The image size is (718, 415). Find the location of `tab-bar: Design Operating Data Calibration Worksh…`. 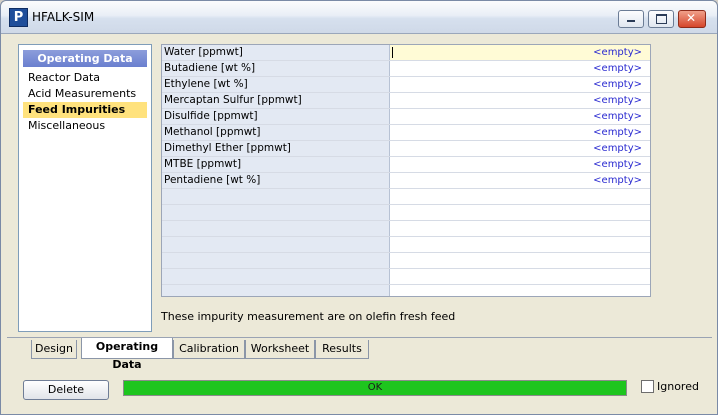

tab-bar: Design Operating Data Calibration Worksh… is located at coordinates (359, 354).